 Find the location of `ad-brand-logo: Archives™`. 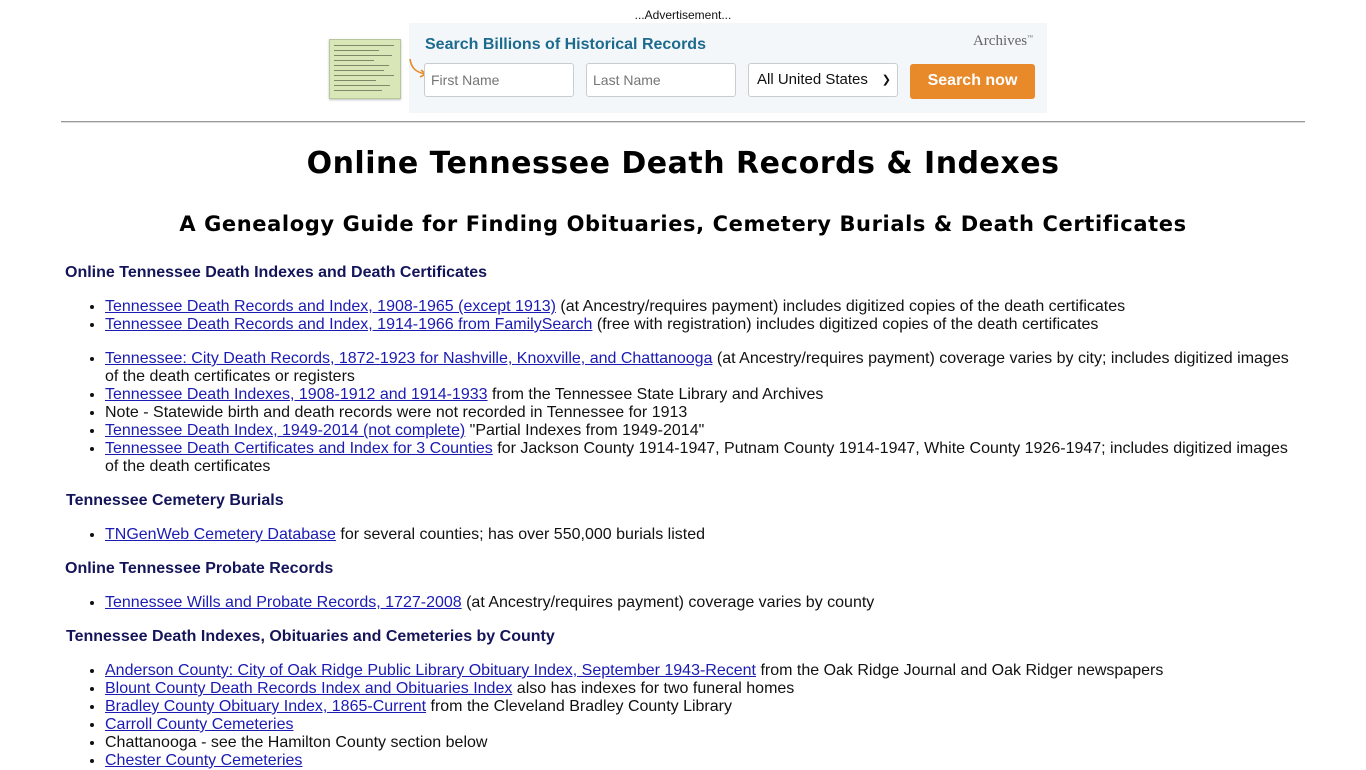

ad-brand-logo: Archives™ is located at coordinates (1003, 41).